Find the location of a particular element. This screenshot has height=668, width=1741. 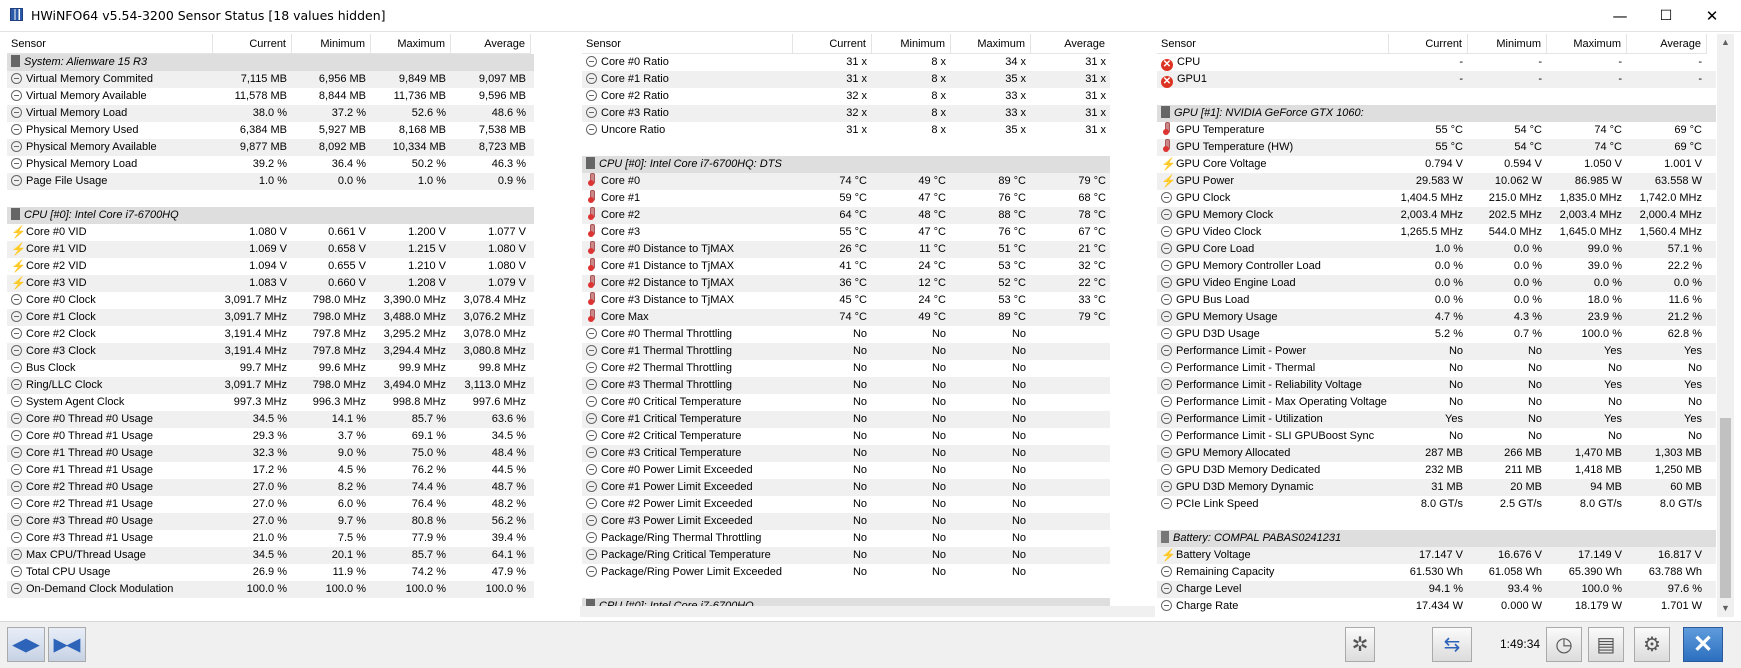

sensor-group-header: GPU [#1]: NVIDIA GeForce GTX 1060: is located at coordinates (1436, 113).